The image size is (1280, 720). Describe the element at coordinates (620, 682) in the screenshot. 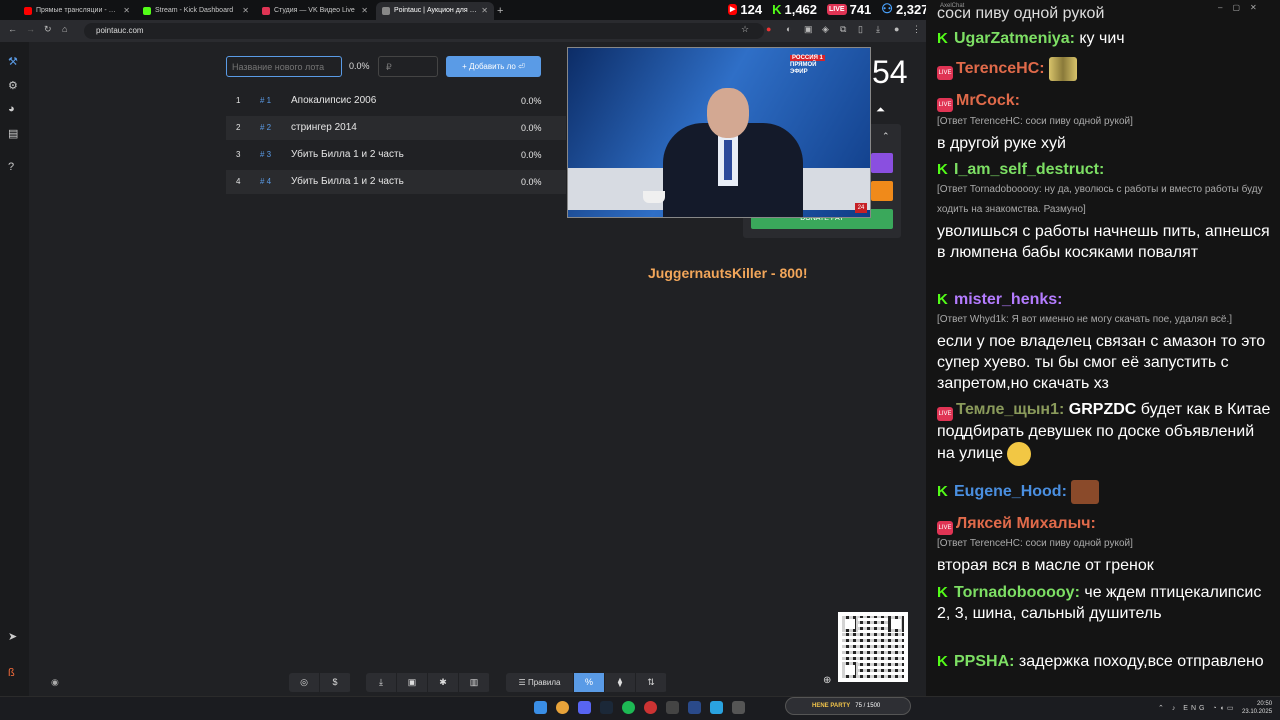

I see `split-icon: ⧫` at that location.